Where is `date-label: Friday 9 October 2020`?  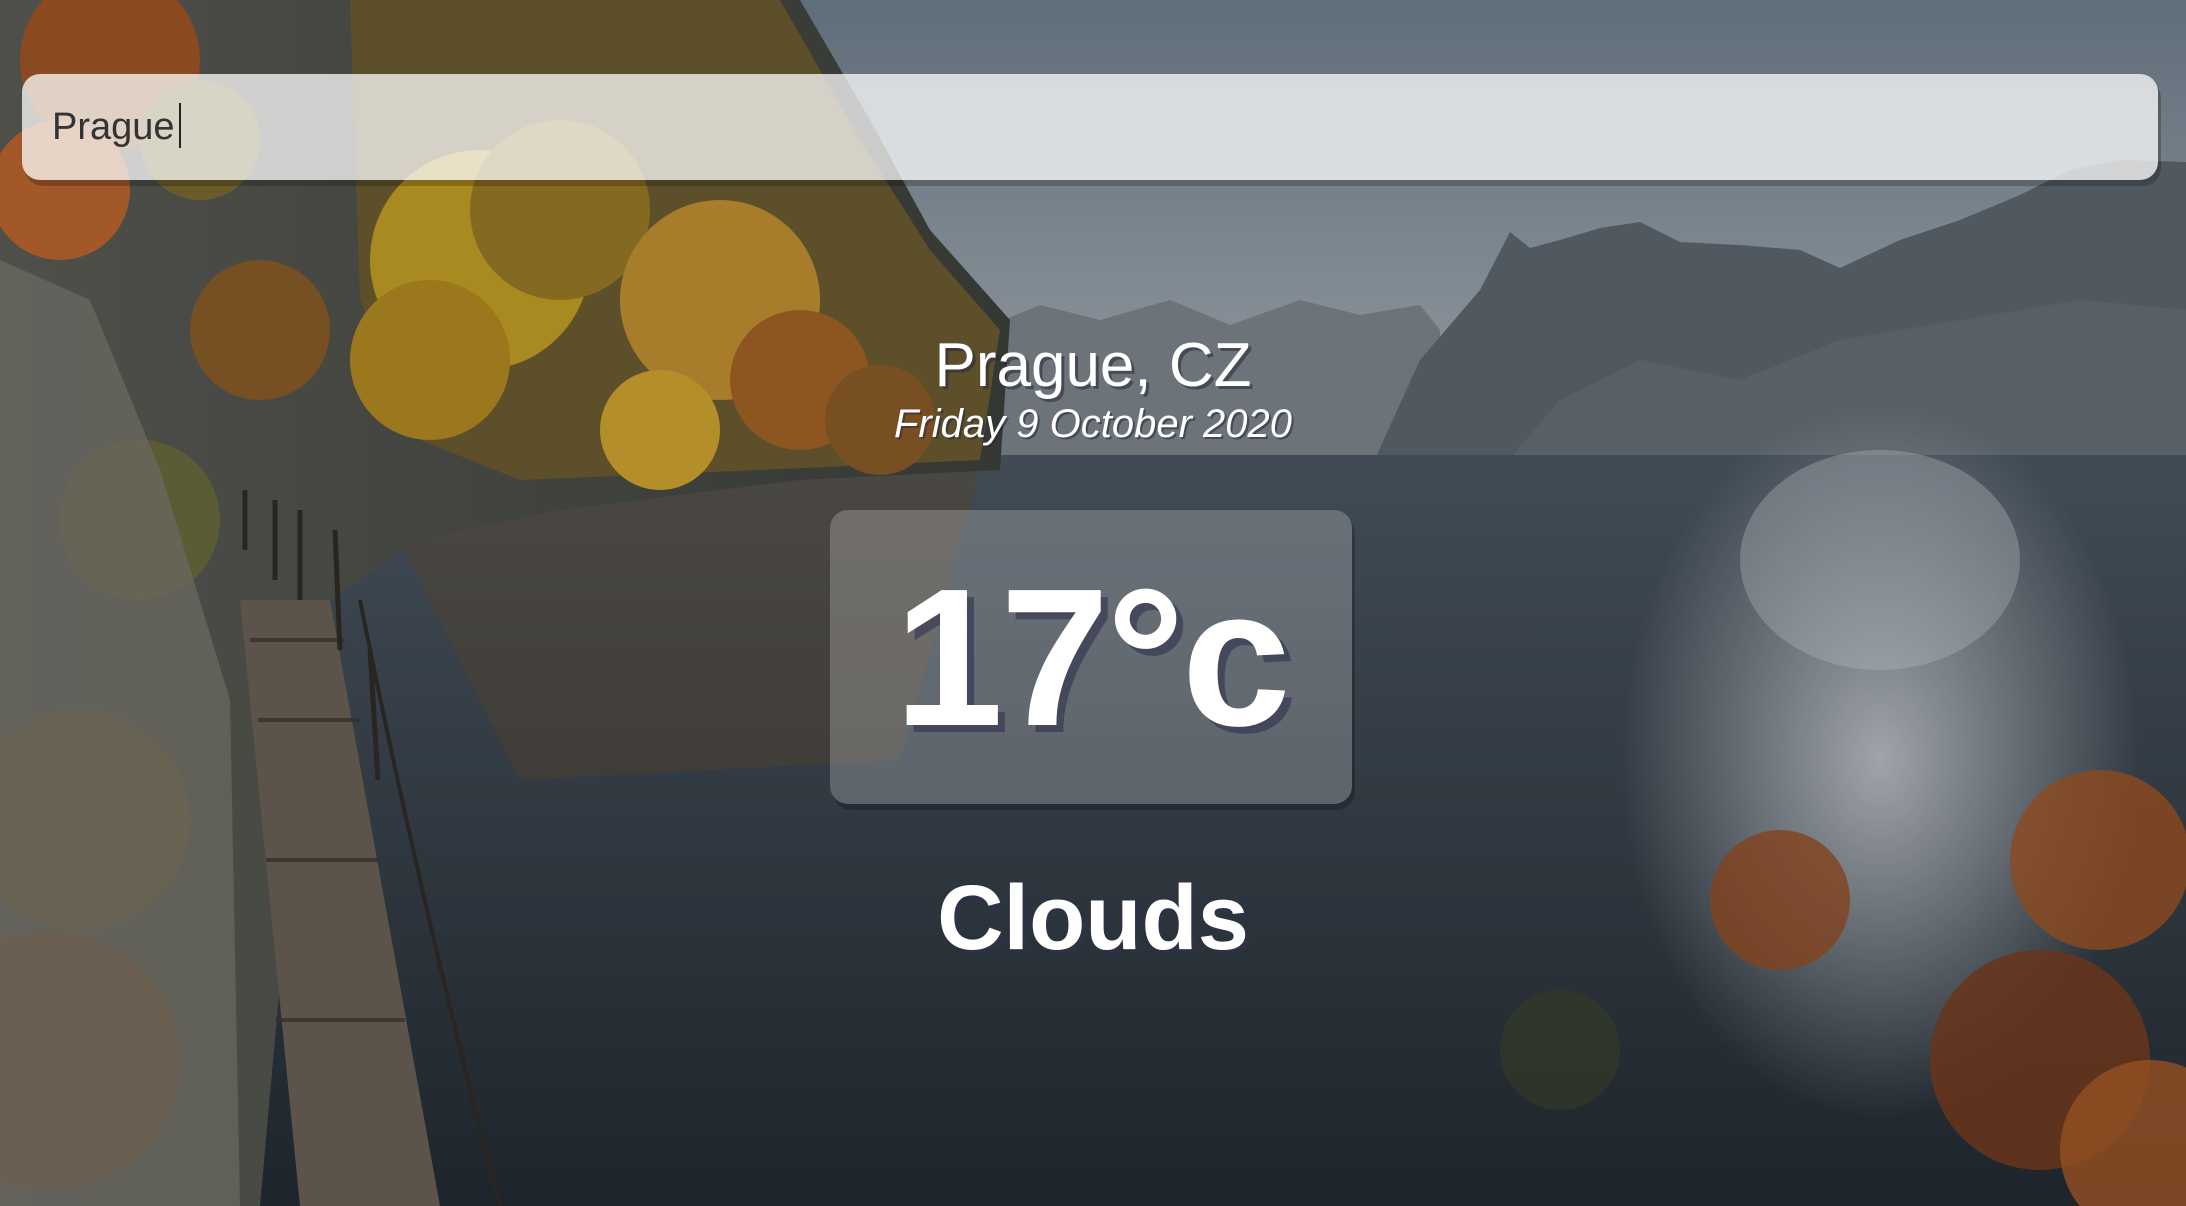
date-label: Friday 9 October 2020 is located at coordinates (1093, 424).